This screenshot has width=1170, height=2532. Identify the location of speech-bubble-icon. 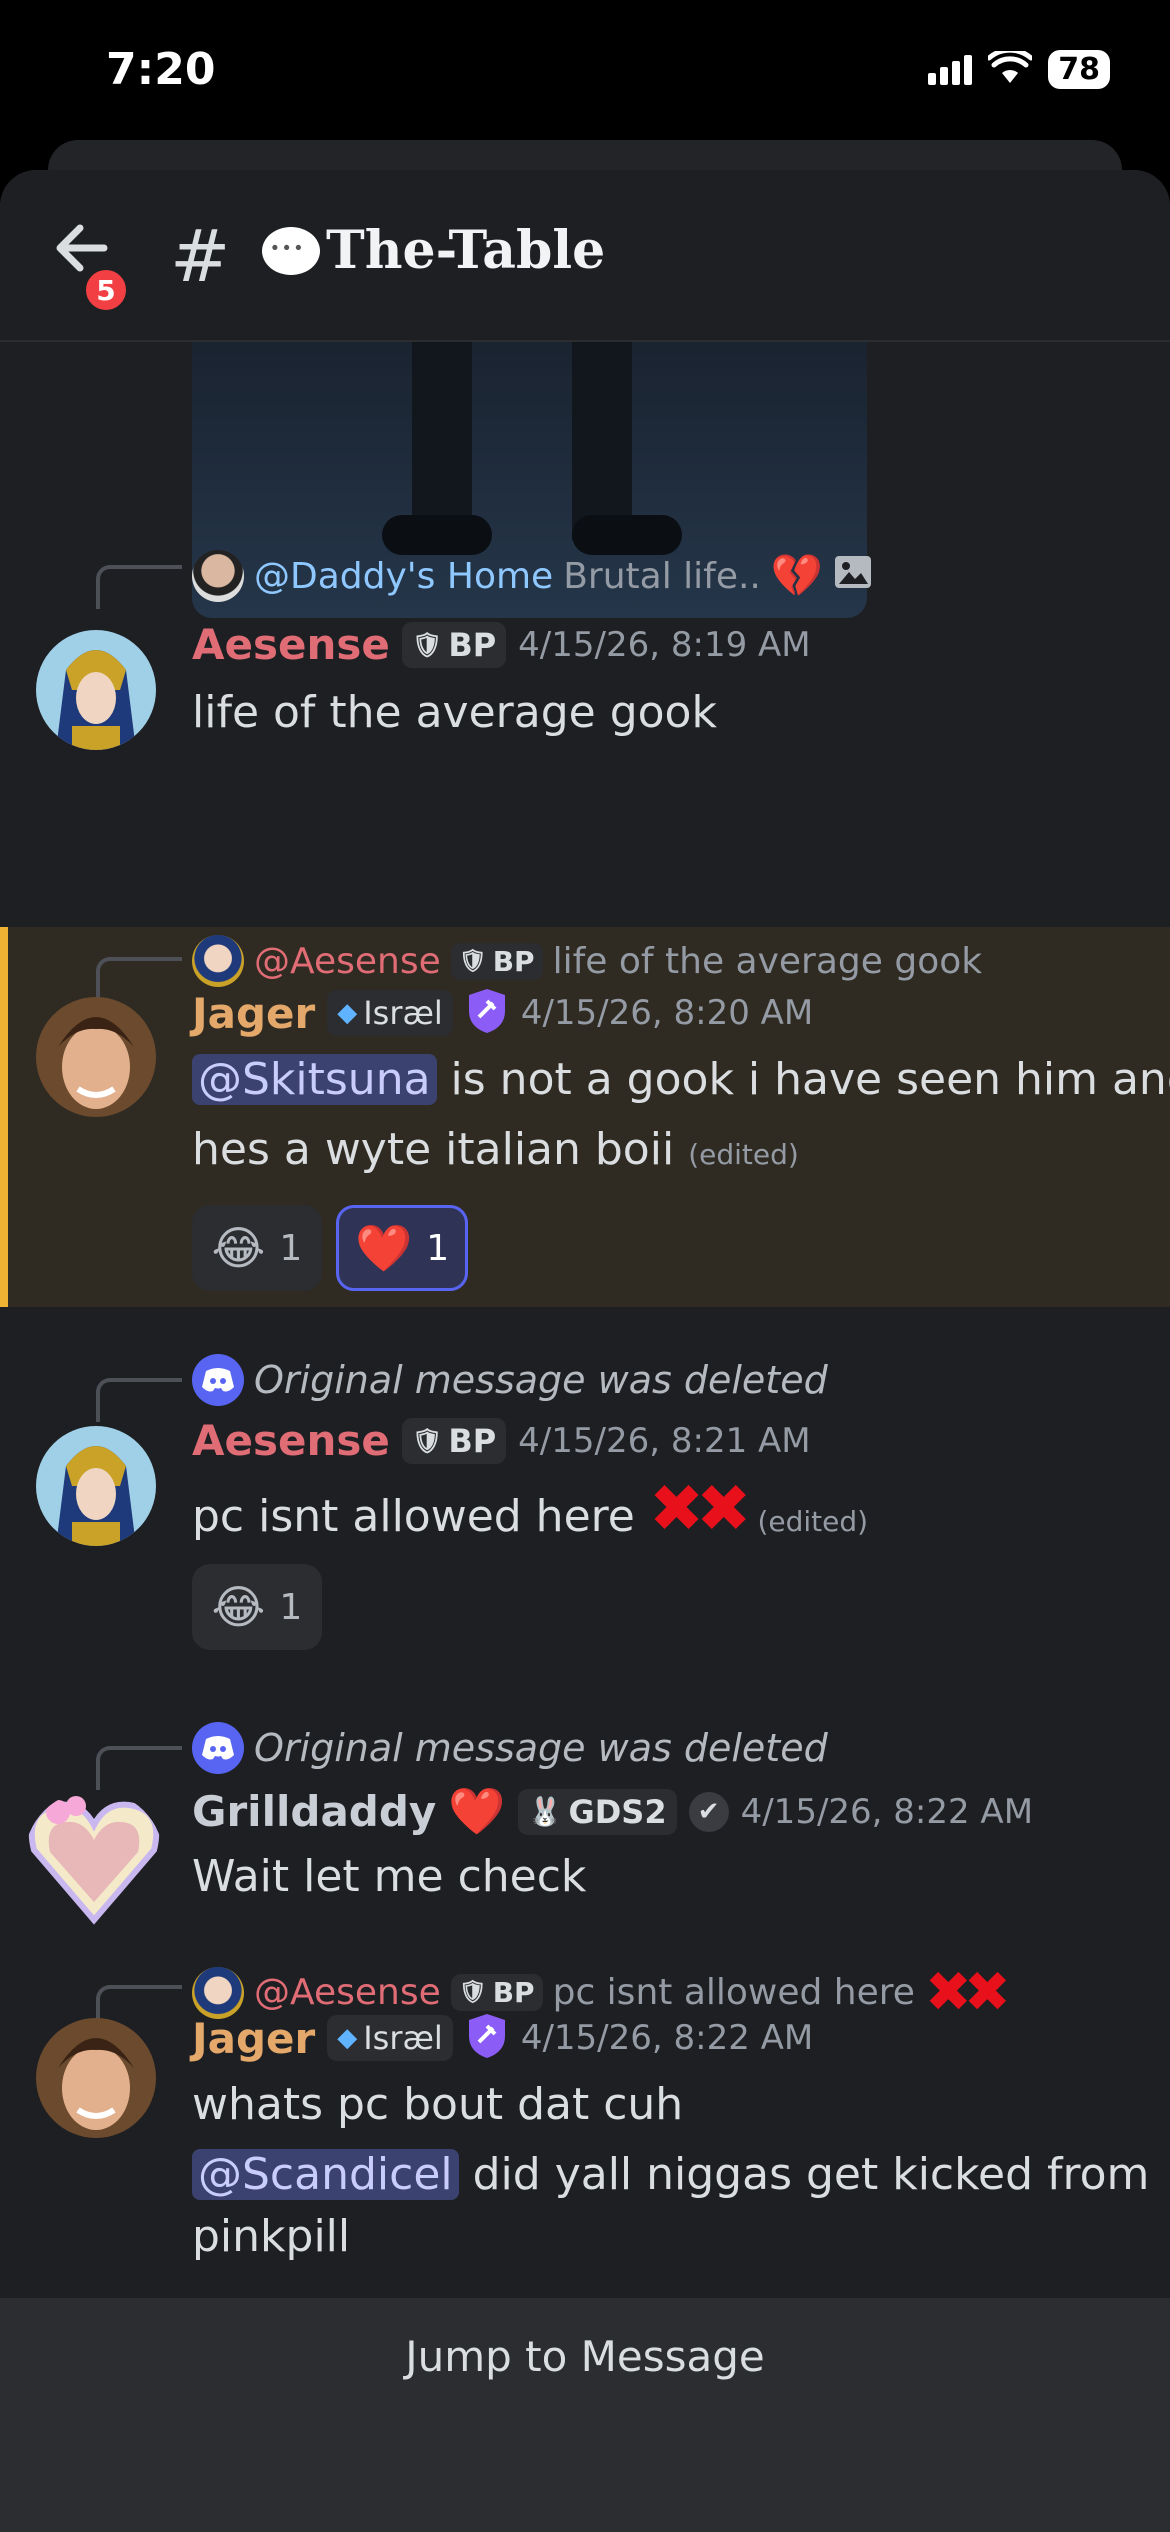
(291, 250).